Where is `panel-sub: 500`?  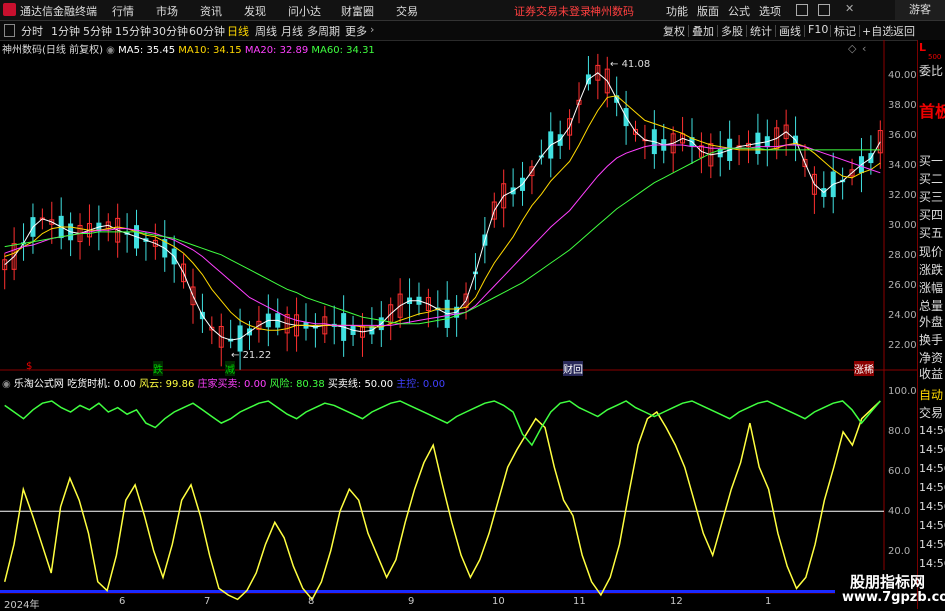 panel-sub: 500 is located at coordinates (935, 57).